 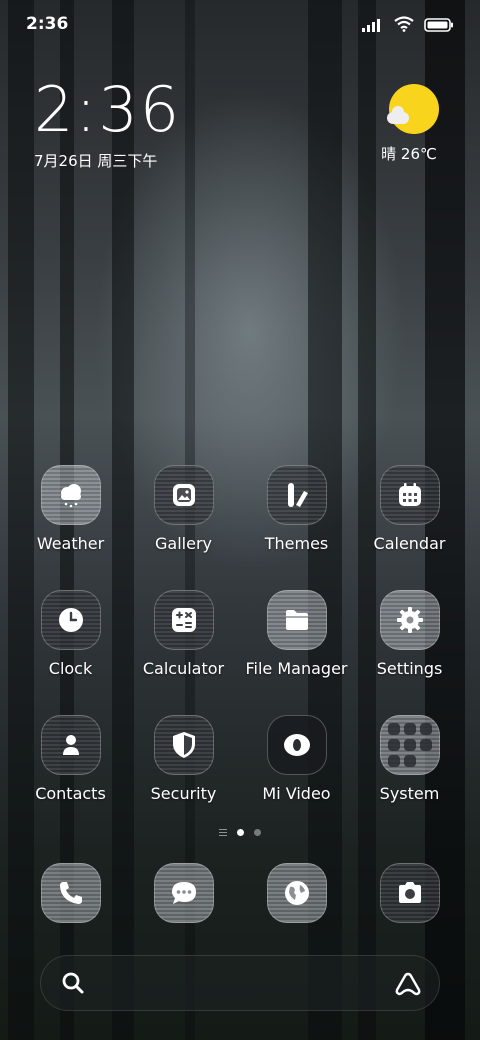 I want to click on clock-icon, so click(x=70, y=620).